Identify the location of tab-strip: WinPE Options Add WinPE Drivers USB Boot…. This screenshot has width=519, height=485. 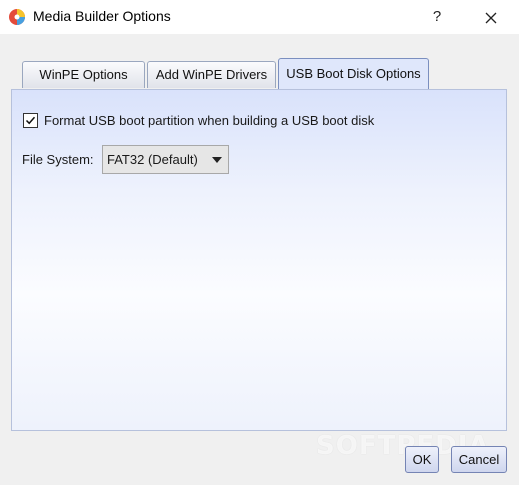
(262, 74).